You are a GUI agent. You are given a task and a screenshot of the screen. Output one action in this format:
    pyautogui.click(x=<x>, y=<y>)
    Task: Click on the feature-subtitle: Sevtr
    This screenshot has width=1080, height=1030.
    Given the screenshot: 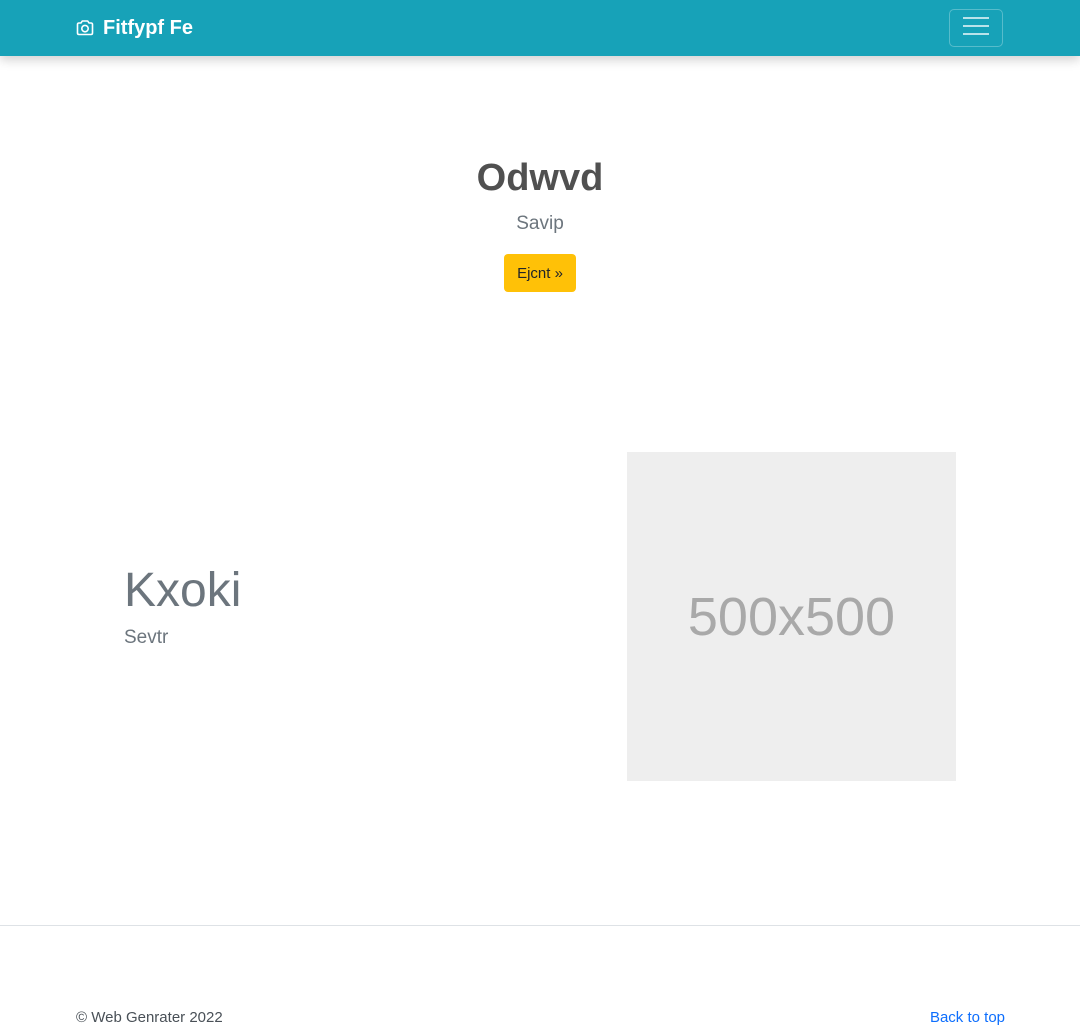 What is the action you would take?
    pyautogui.click(x=146, y=637)
    